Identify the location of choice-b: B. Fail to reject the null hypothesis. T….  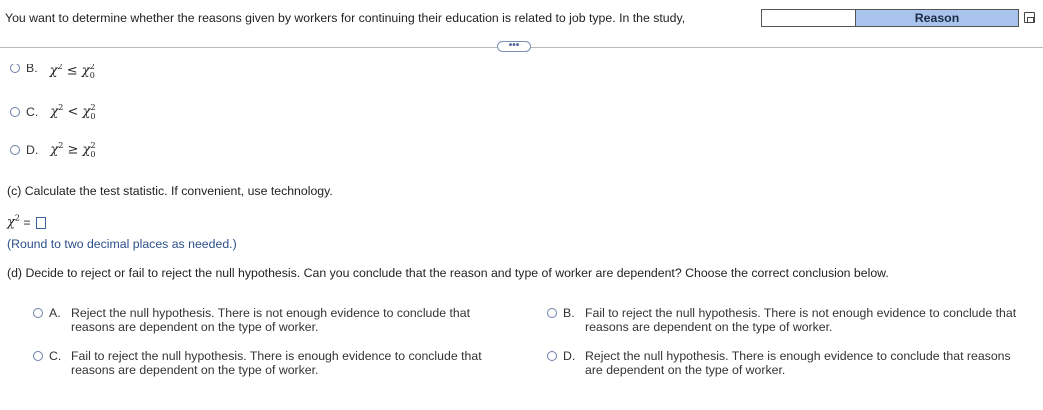
(781, 320).